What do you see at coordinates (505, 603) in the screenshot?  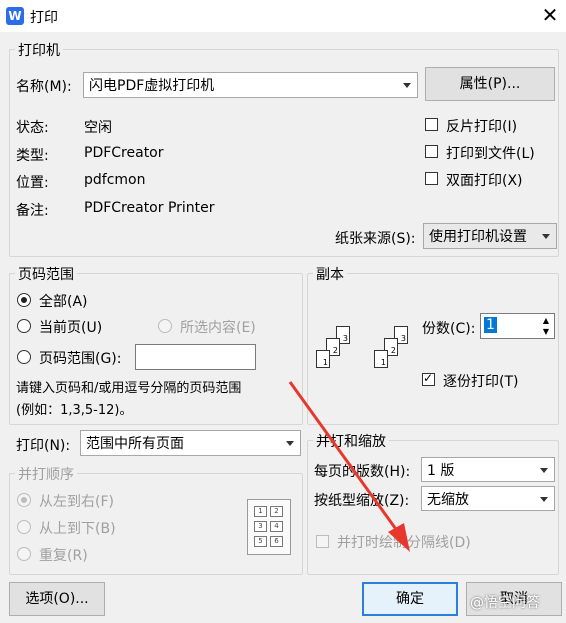 I see `watermark-text: @悟空问答` at bounding box center [505, 603].